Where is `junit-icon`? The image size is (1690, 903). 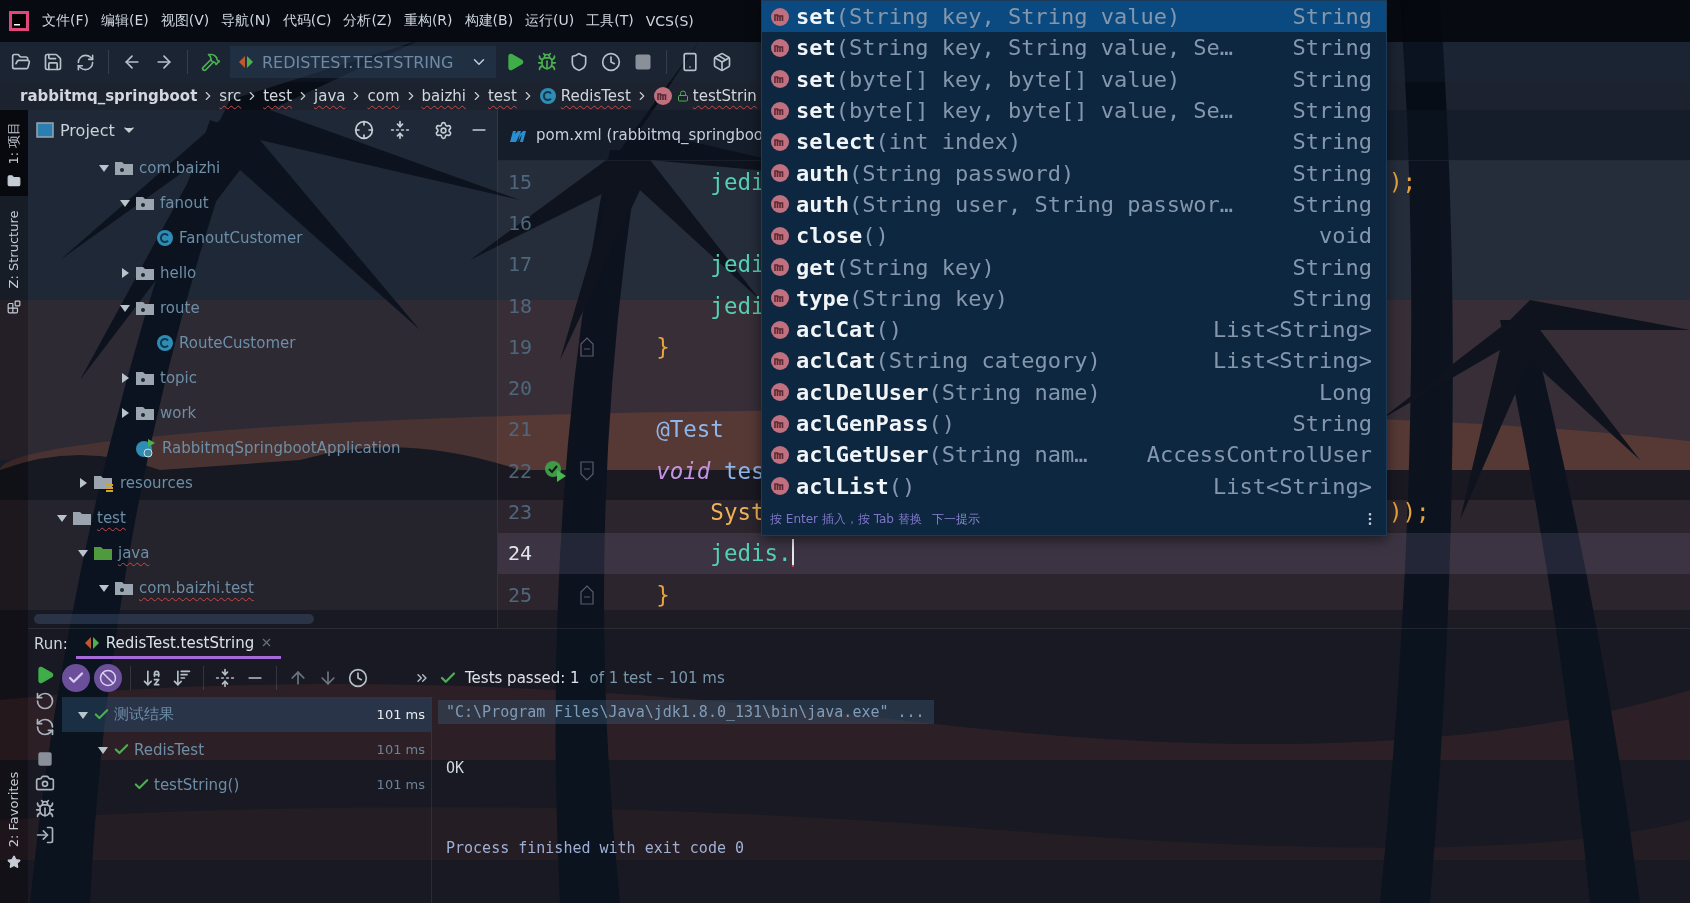 junit-icon is located at coordinates (91, 642).